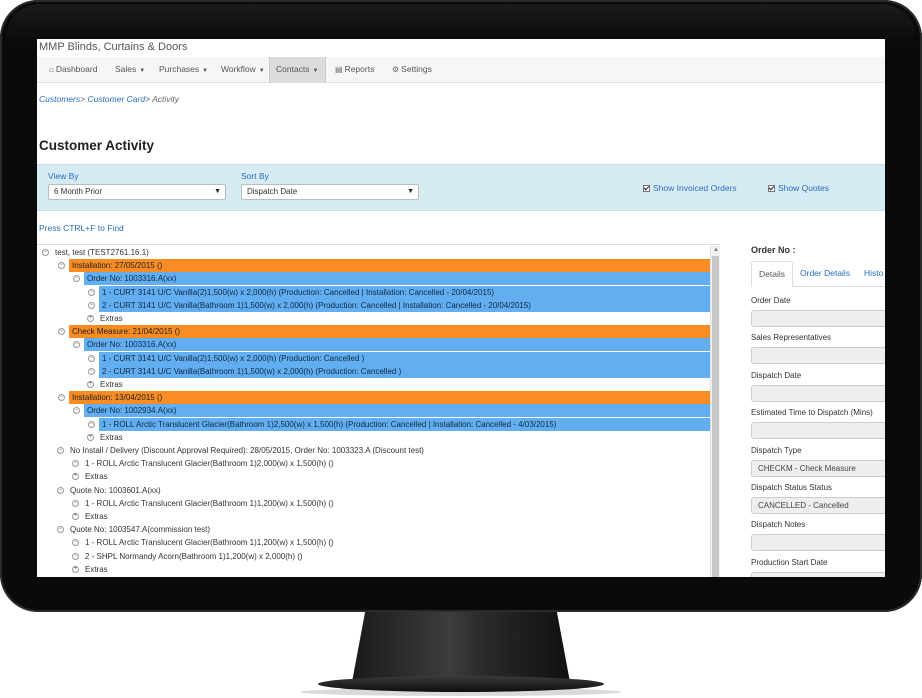 The height and width of the screenshot is (698, 922). Describe the element at coordinates (217, 191) in the screenshot. I see `select-arrow-icon: ▼` at that location.